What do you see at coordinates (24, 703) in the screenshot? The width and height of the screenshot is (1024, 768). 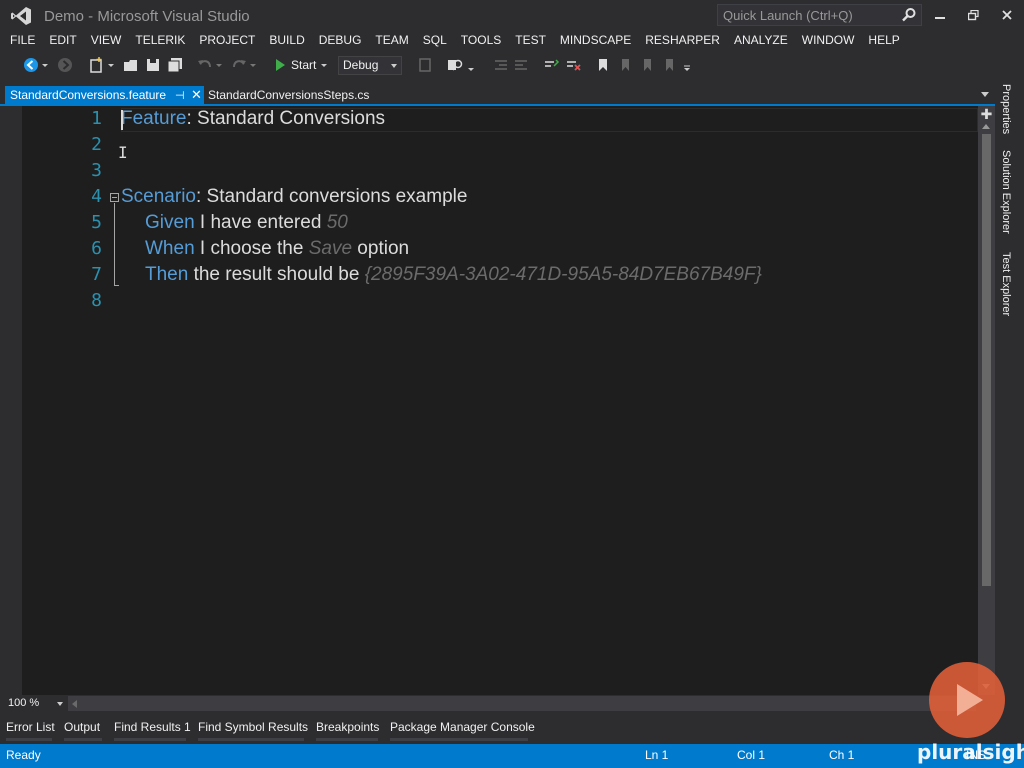 I see `zoom-value: 100 %` at bounding box center [24, 703].